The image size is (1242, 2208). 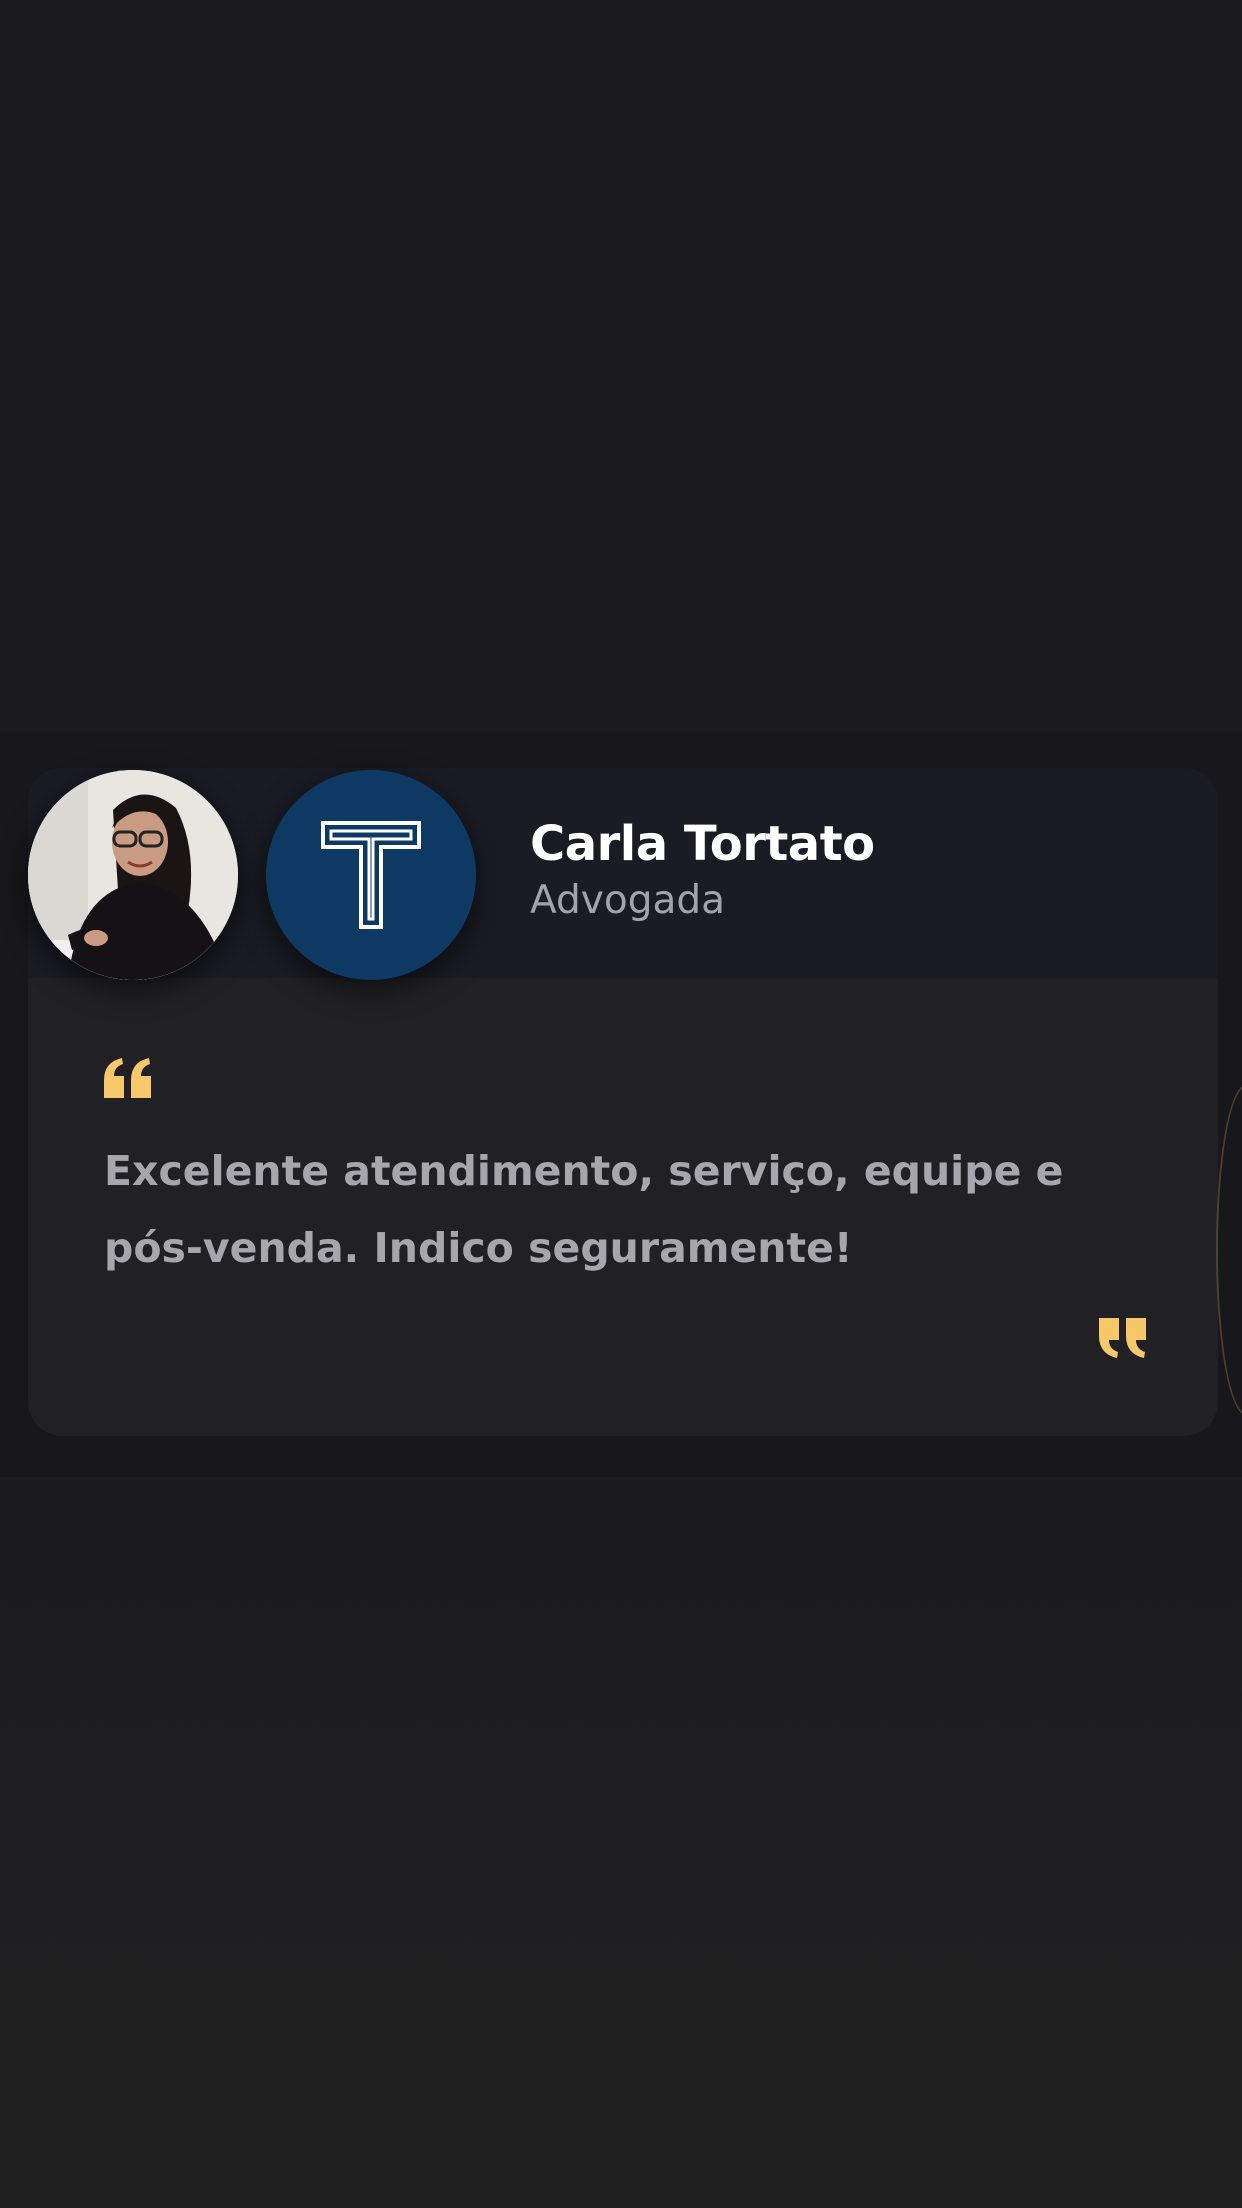 I want to click on avatar, so click(x=133, y=875).